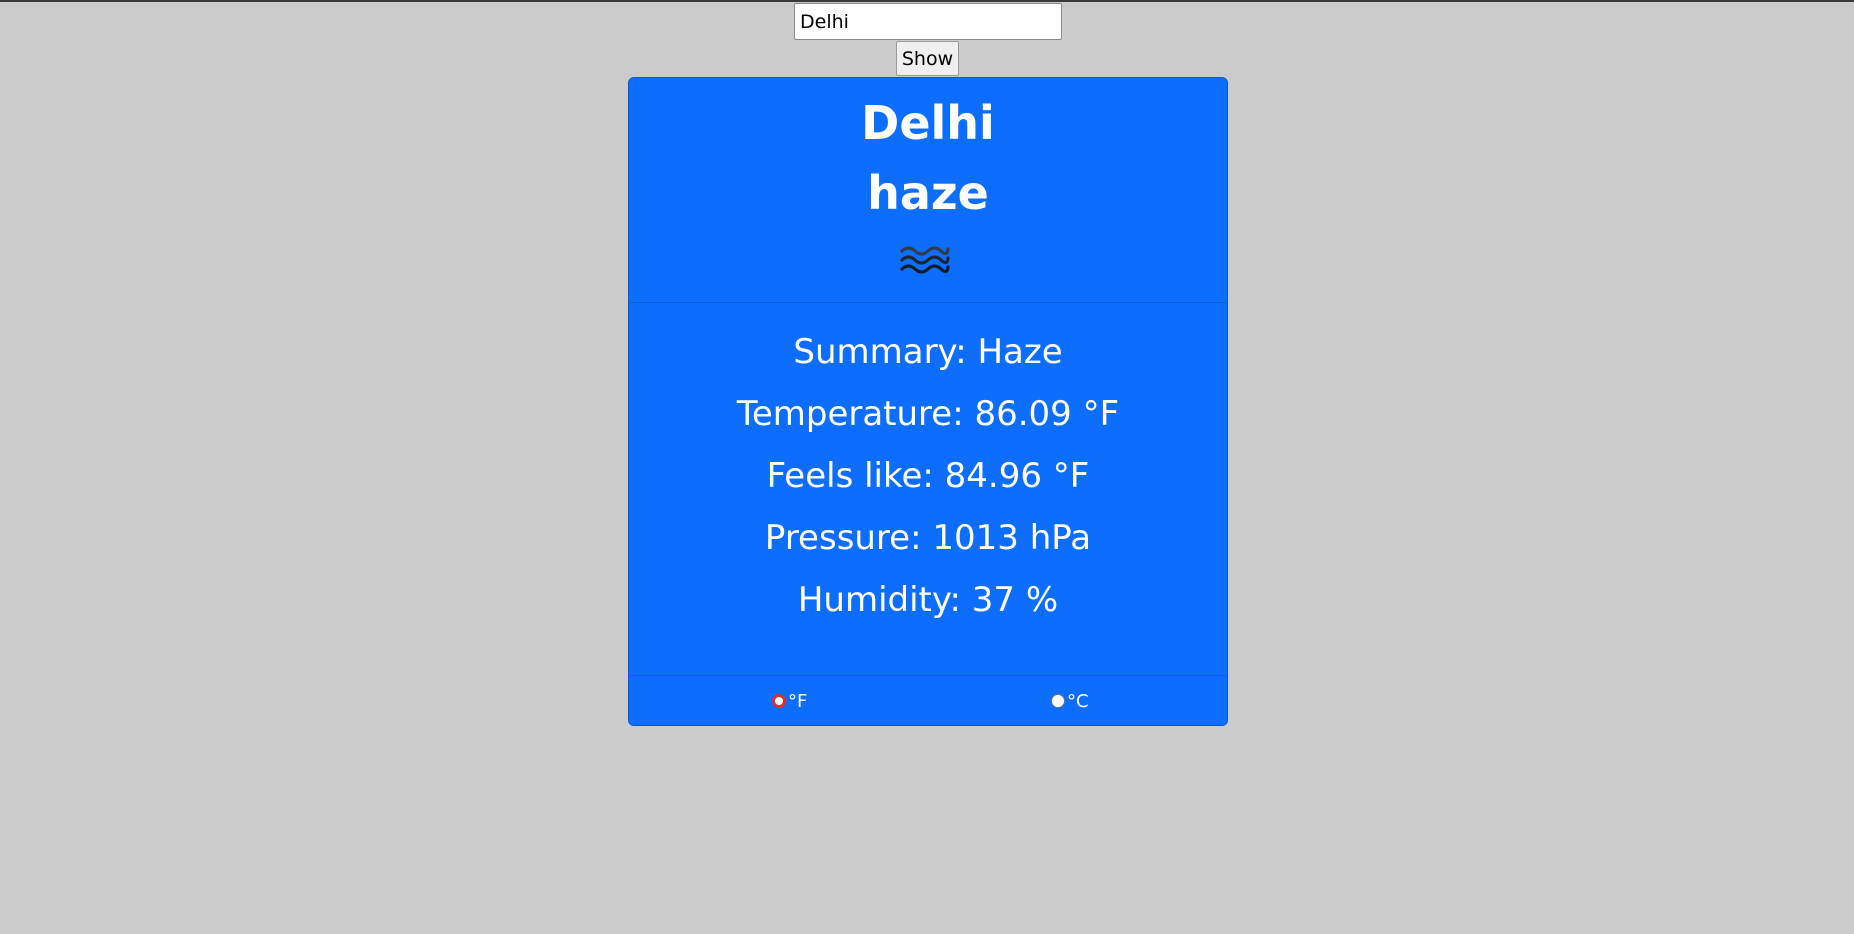 The width and height of the screenshot is (1854, 934). What do you see at coordinates (927, 58) in the screenshot?
I see `show-button: Show` at bounding box center [927, 58].